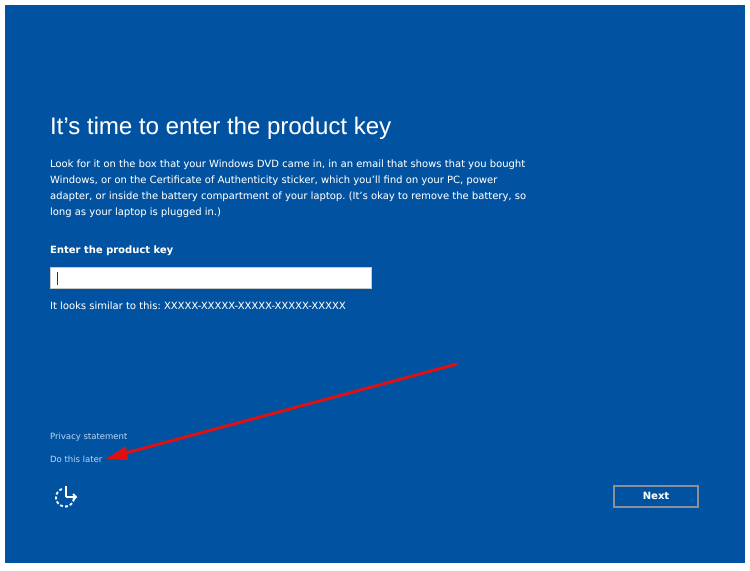 The height and width of the screenshot is (571, 750). What do you see at coordinates (656, 496) in the screenshot?
I see `next-button: Next` at bounding box center [656, 496].